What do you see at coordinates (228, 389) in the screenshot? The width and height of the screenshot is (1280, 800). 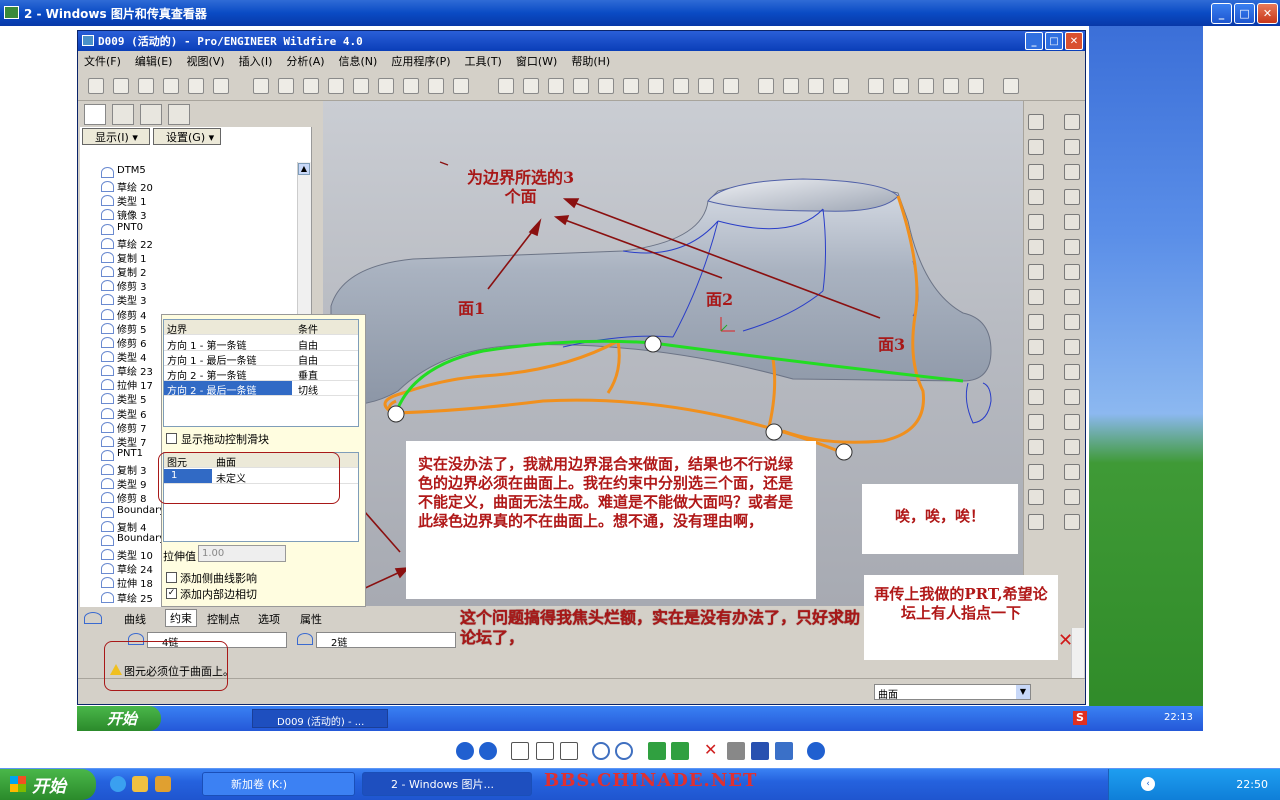 I see `row-boundary: 方向 2 - 最后一条链` at bounding box center [228, 389].